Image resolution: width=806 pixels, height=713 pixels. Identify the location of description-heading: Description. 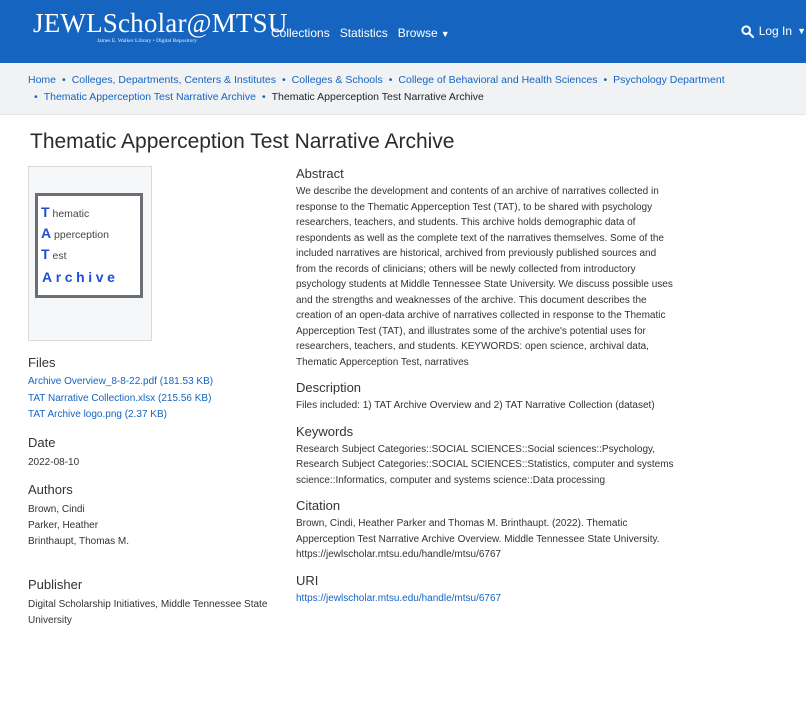
(329, 387).